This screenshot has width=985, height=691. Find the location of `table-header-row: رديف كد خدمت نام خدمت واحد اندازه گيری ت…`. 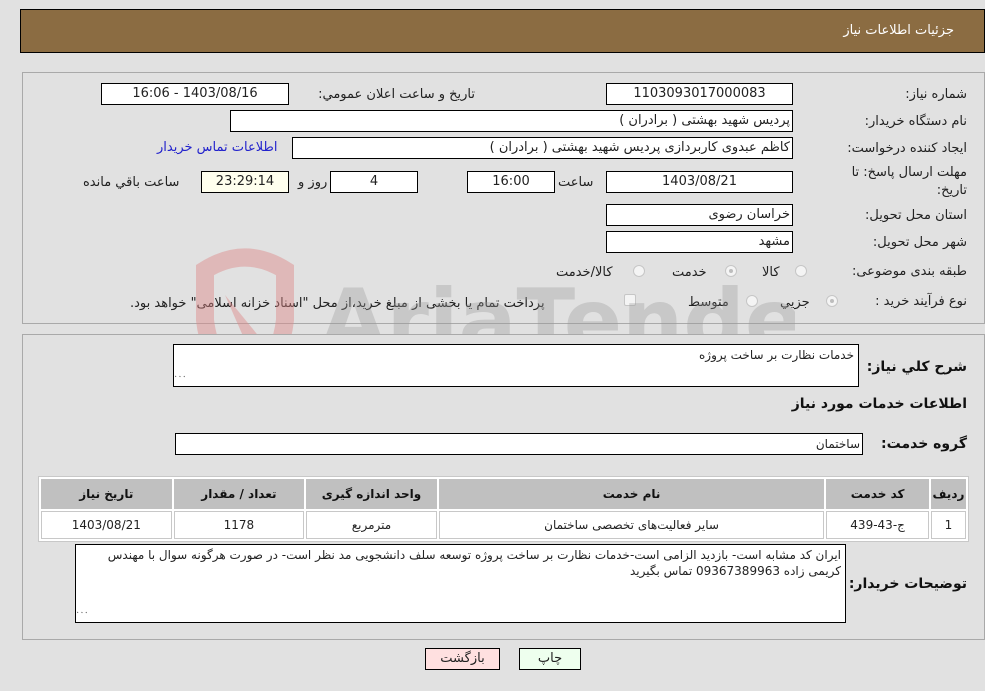

table-header-row: رديف كد خدمت نام خدمت واحد اندازه گيری ت… is located at coordinates (503, 494).